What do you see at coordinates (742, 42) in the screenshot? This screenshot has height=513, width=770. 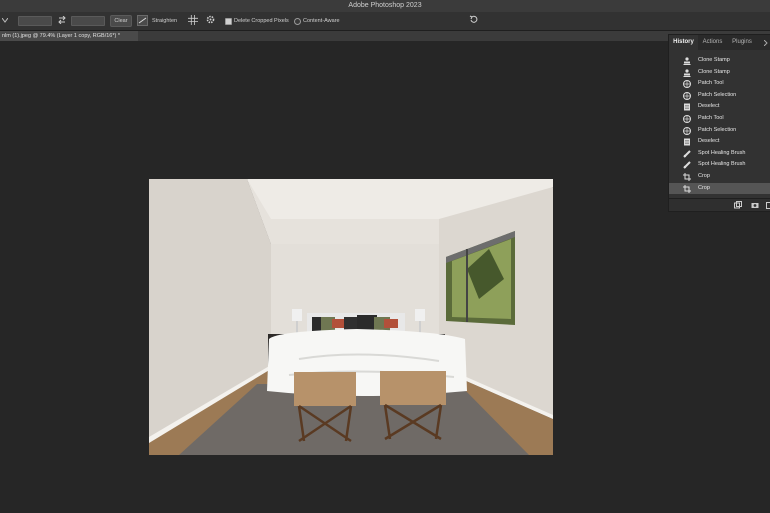 I see `tab-plugins: Plugins` at bounding box center [742, 42].